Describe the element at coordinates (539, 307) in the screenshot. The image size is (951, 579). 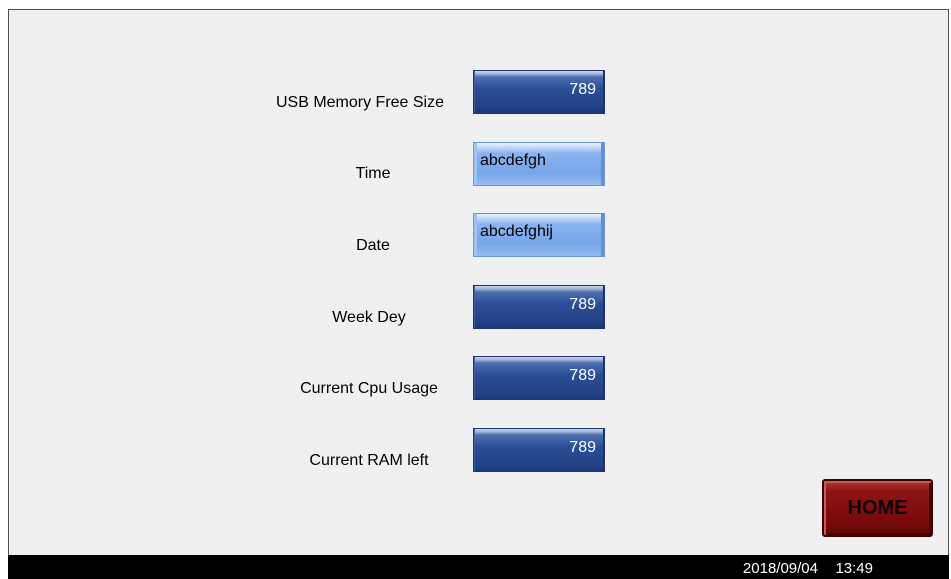
I see `week-day-display: 789` at that location.